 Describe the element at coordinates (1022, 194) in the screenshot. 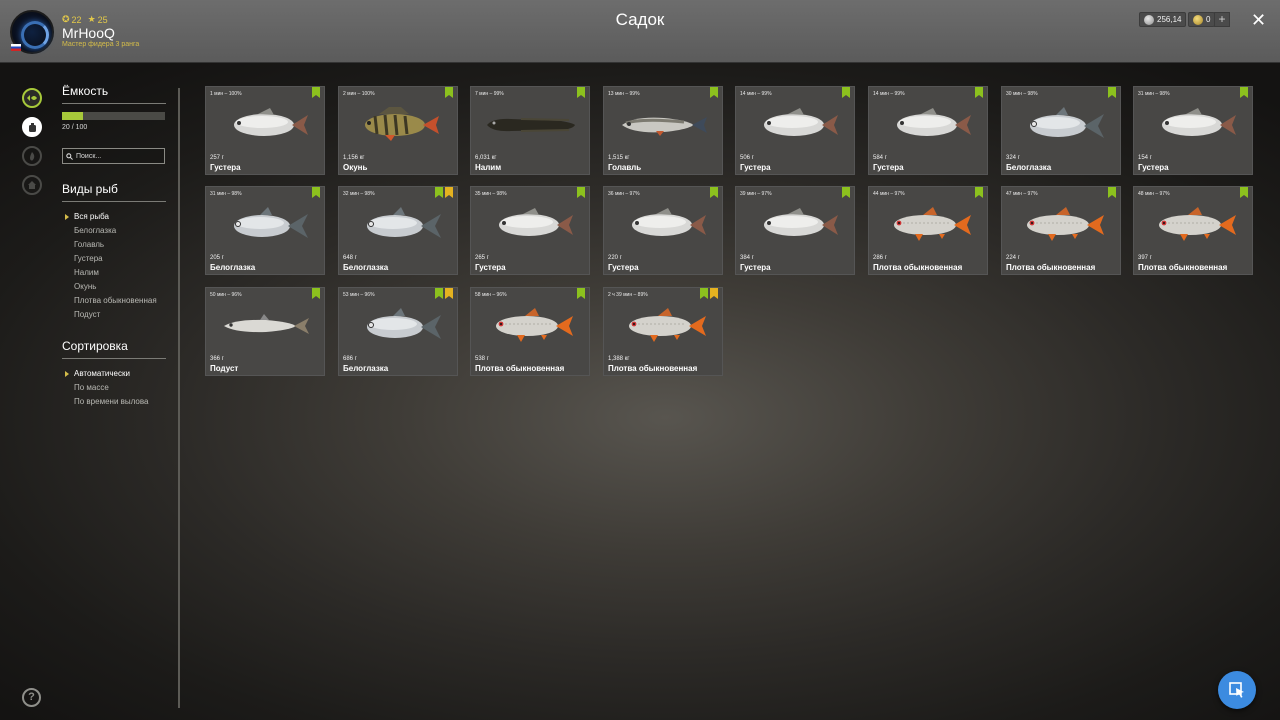

I see `card-catch-info: 47 мин – 97%` at that location.